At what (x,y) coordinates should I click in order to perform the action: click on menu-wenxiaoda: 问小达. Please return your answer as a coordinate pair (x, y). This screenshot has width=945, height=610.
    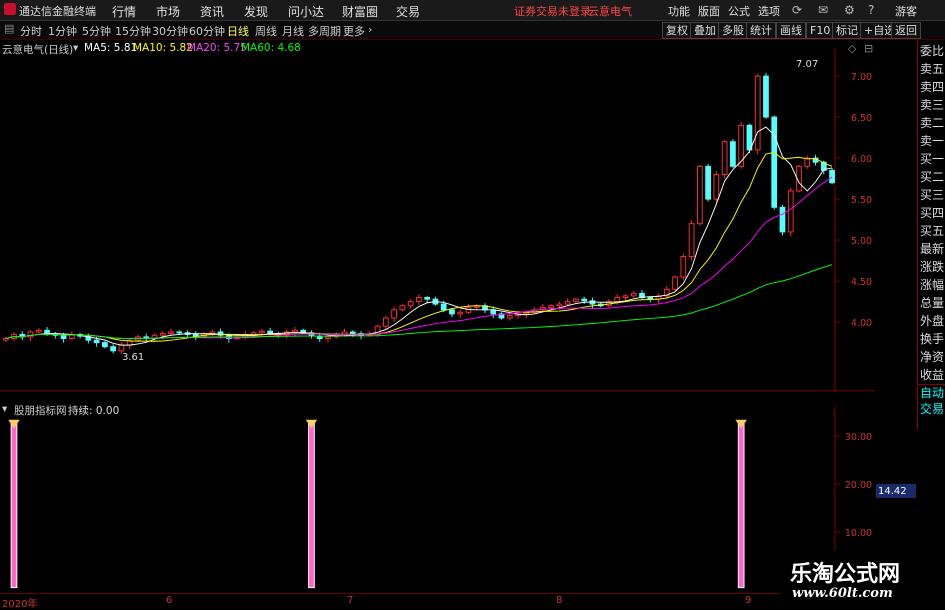
    Looking at the image, I should click on (306, 11).